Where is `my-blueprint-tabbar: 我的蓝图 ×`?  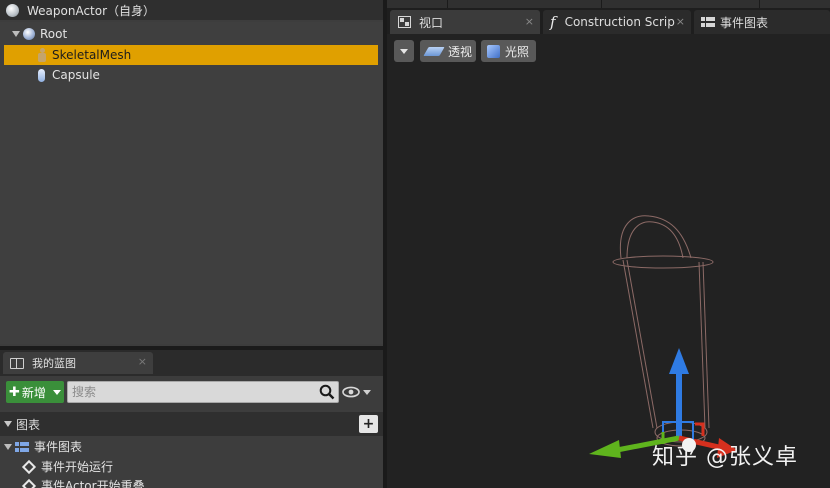
my-blueprint-tabbar: 我的蓝图 × is located at coordinates (191, 363).